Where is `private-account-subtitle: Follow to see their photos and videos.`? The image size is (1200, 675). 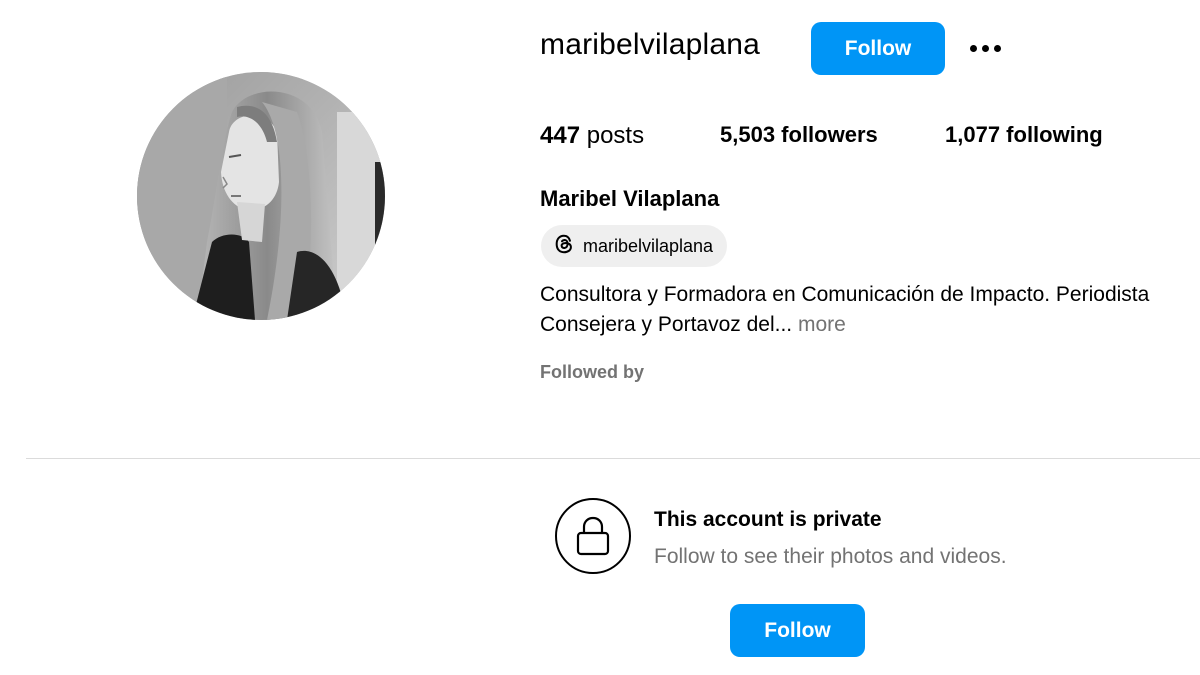 private-account-subtitle: Follow to see their photos and videos. is located at coordinates (830, 556).